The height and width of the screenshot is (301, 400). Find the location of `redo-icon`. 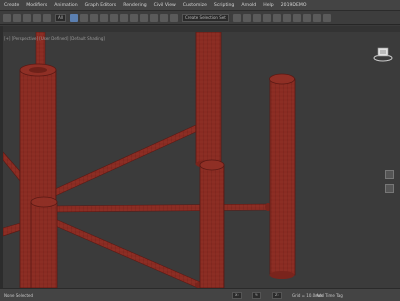

redo-icon is located at coordinates (17, 17).